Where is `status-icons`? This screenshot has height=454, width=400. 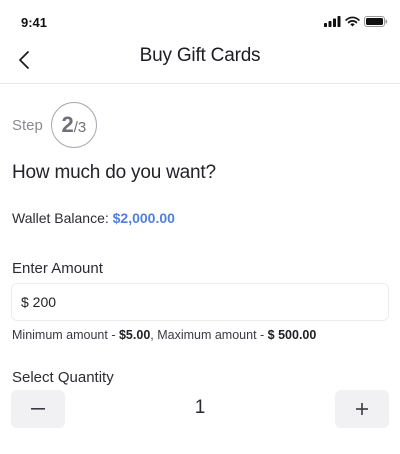 status-icons is located at coordinates (356, 21).